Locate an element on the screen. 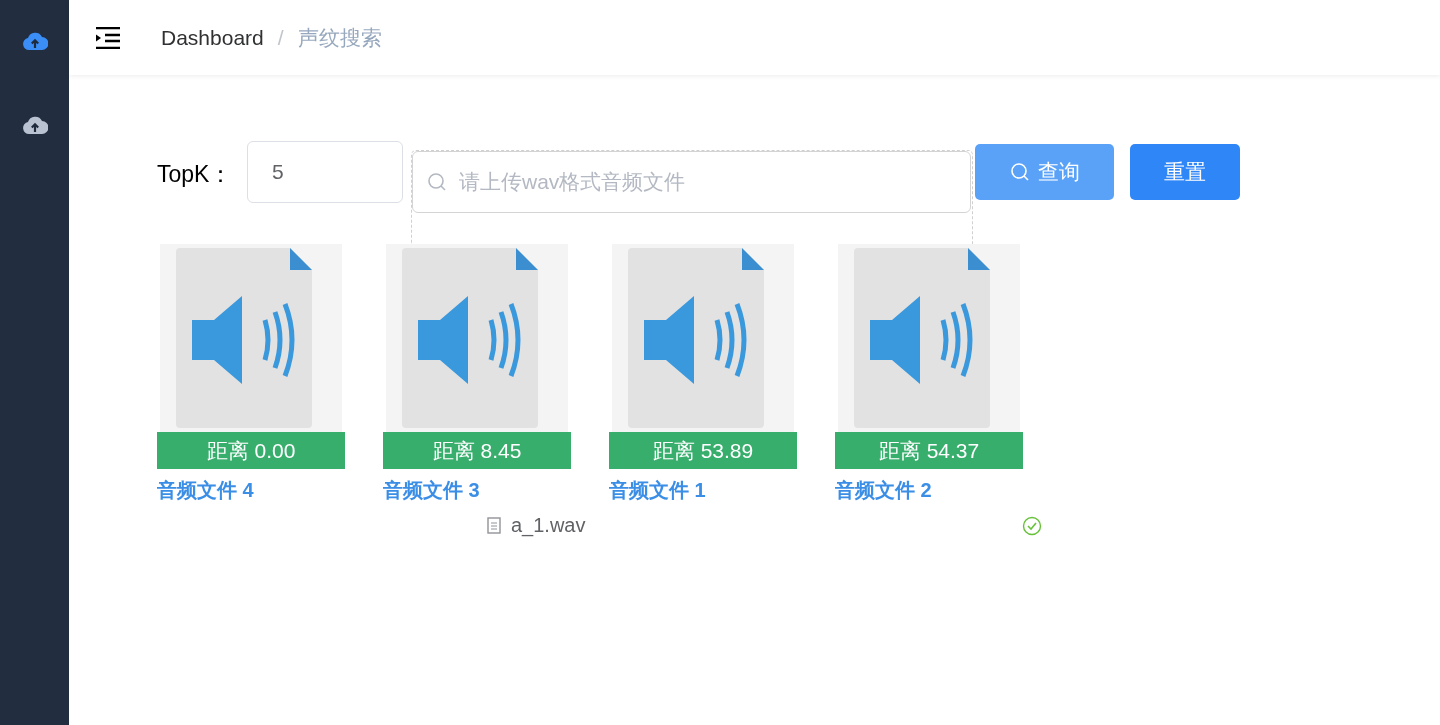  audio-file-link: 音频文件 3 is located at coordinates (431, 490).